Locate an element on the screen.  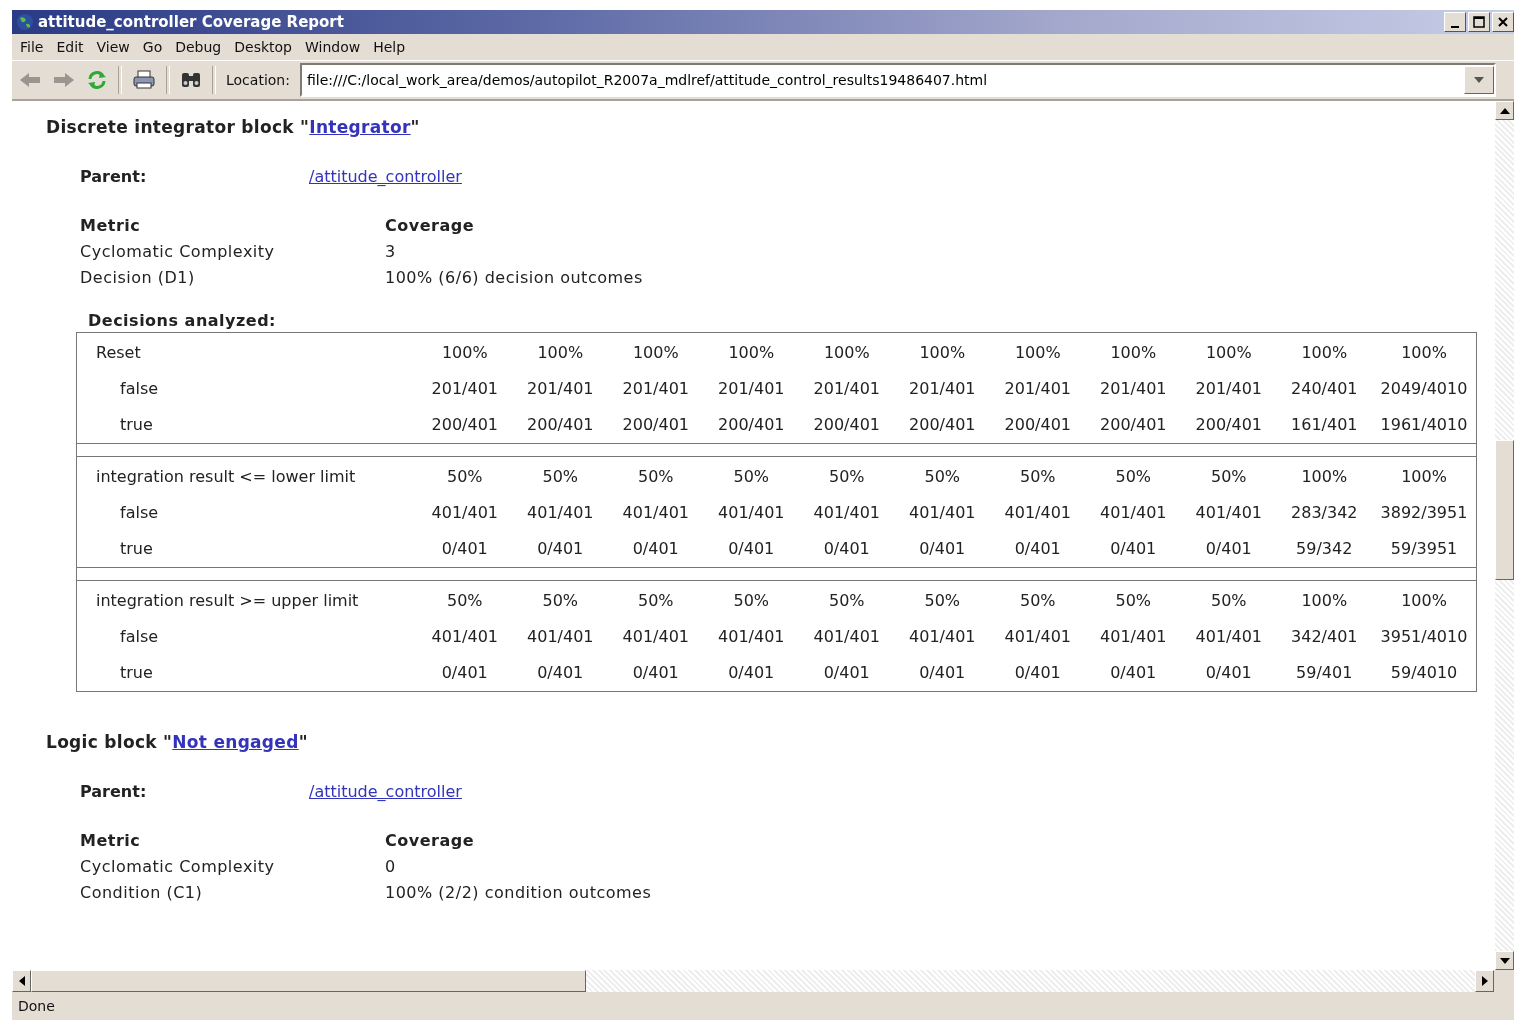
table-cell-text: 3892/3951 is located at coordinates (1424, 512).